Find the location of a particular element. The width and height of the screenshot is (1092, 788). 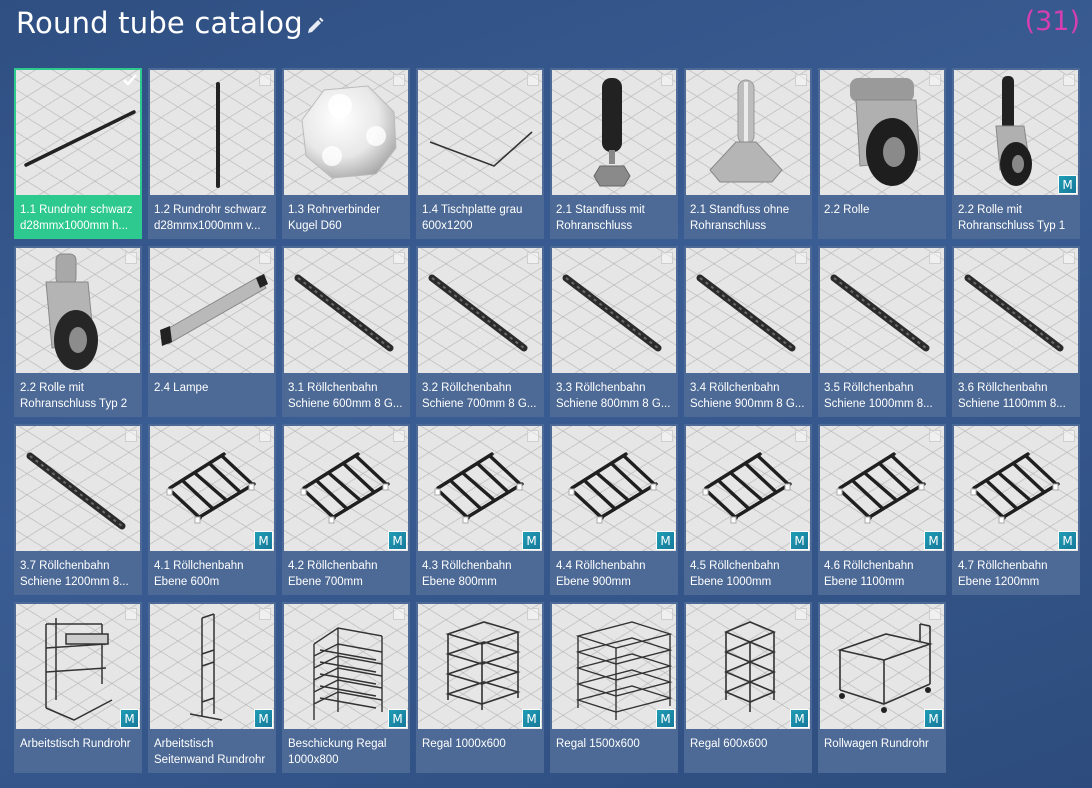

catalog-item: M Arbeitstisch Rundrohr is located at coordinates (78, 687).